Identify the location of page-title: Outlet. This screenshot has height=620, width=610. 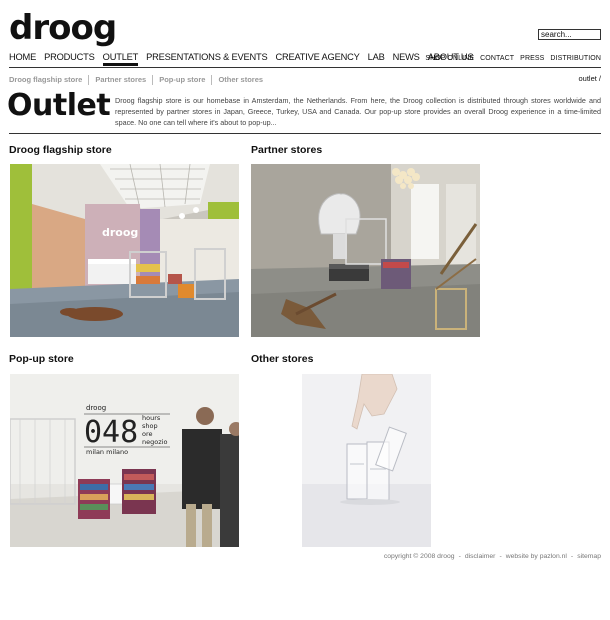
(59, 105).